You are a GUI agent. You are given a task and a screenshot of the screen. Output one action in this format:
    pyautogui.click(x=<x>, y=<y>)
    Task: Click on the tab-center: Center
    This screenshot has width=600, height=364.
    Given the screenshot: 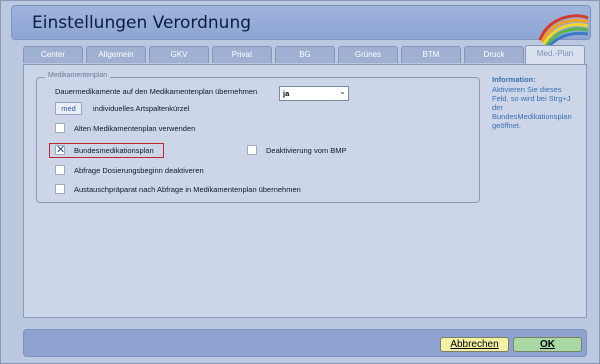 What is the action you would take?
    pyautogui.click(x=53, y=54)
    